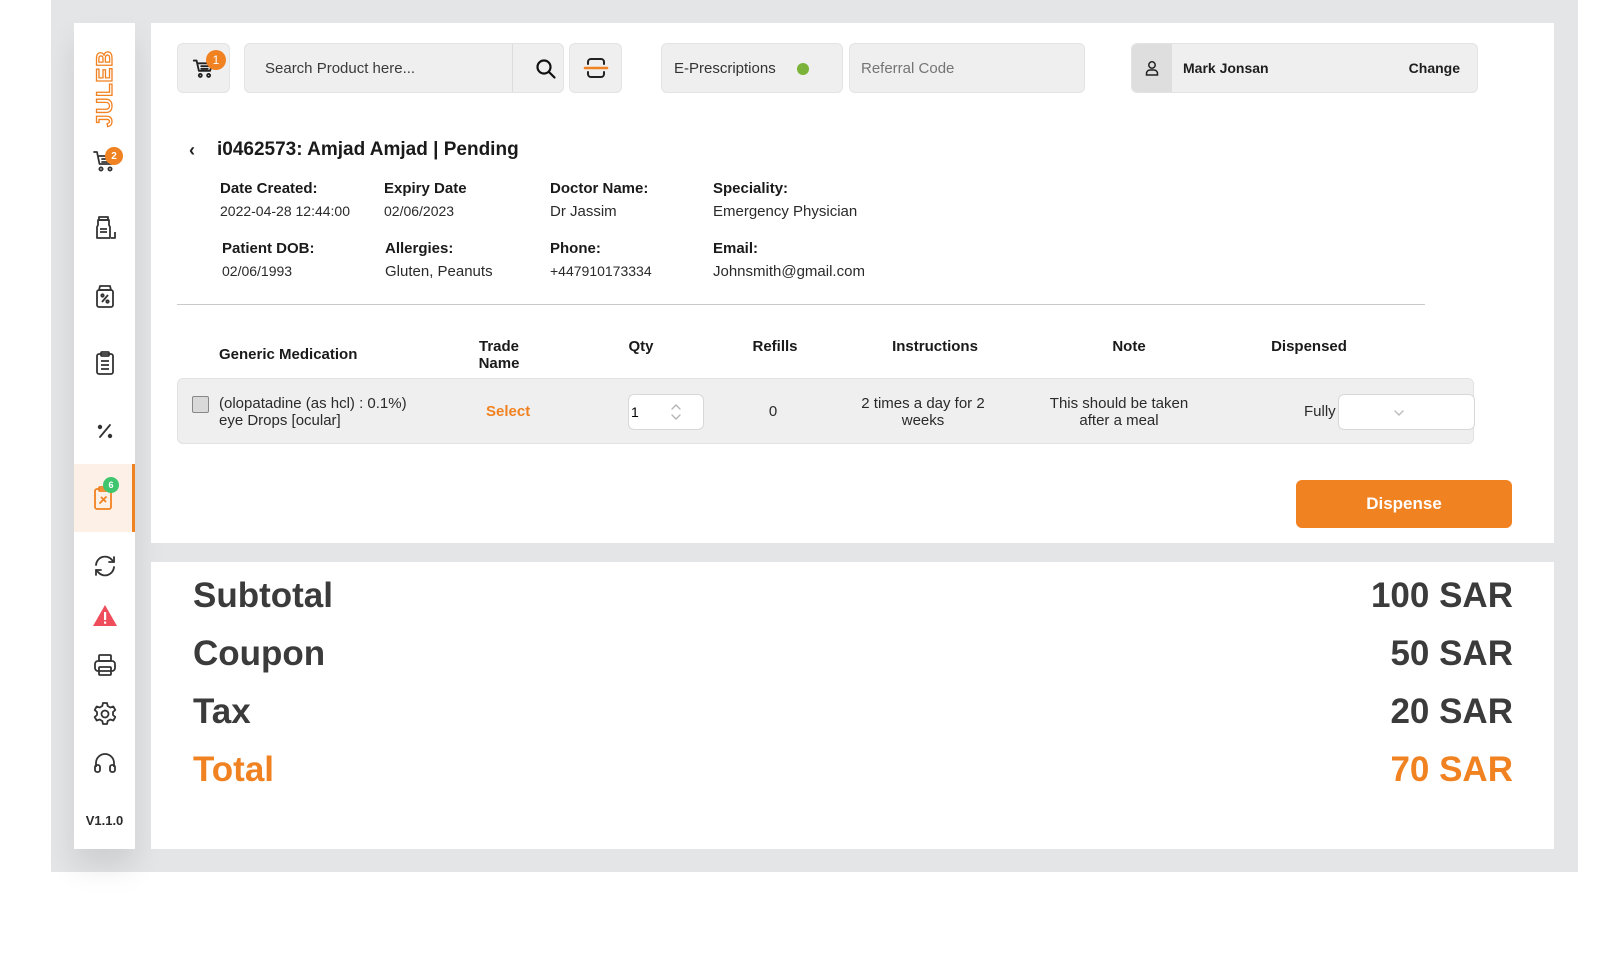  I want to click on printer-icon, so click(104, 665).